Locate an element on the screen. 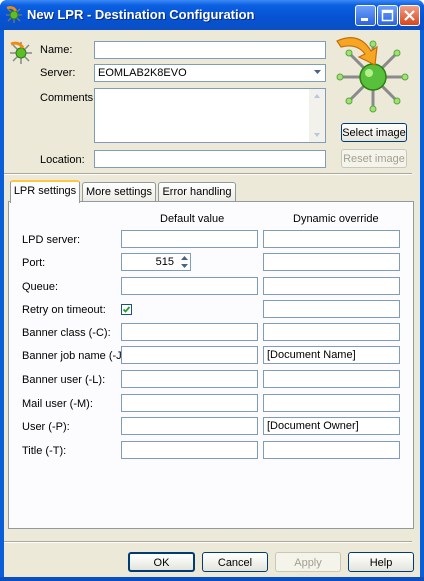 This screenshot has height=581, width=424. port-spinner is located at coordinates (184, 262).